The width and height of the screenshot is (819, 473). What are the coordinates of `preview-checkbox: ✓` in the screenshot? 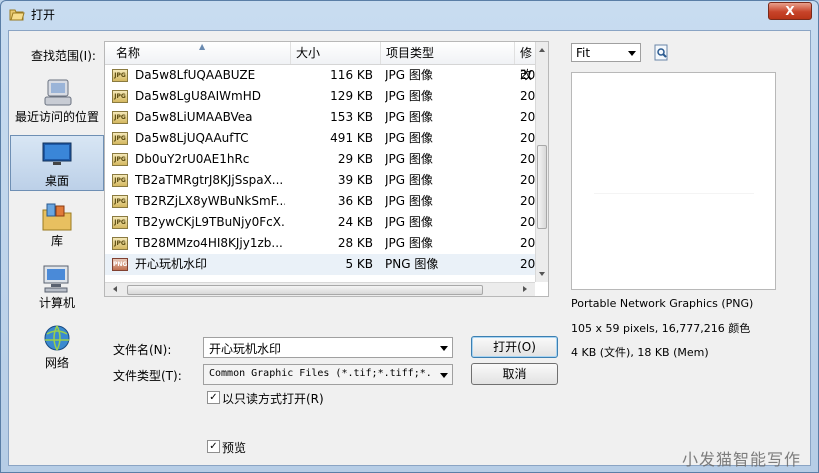 It's located at (213, 446).